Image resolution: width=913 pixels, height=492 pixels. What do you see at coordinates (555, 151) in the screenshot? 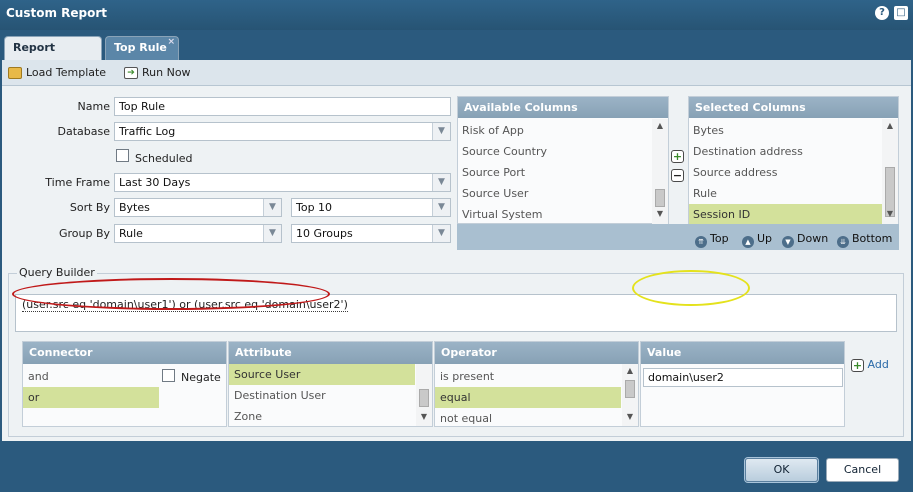
I see `list-item: Source Country` at bounding box center [555, 151].